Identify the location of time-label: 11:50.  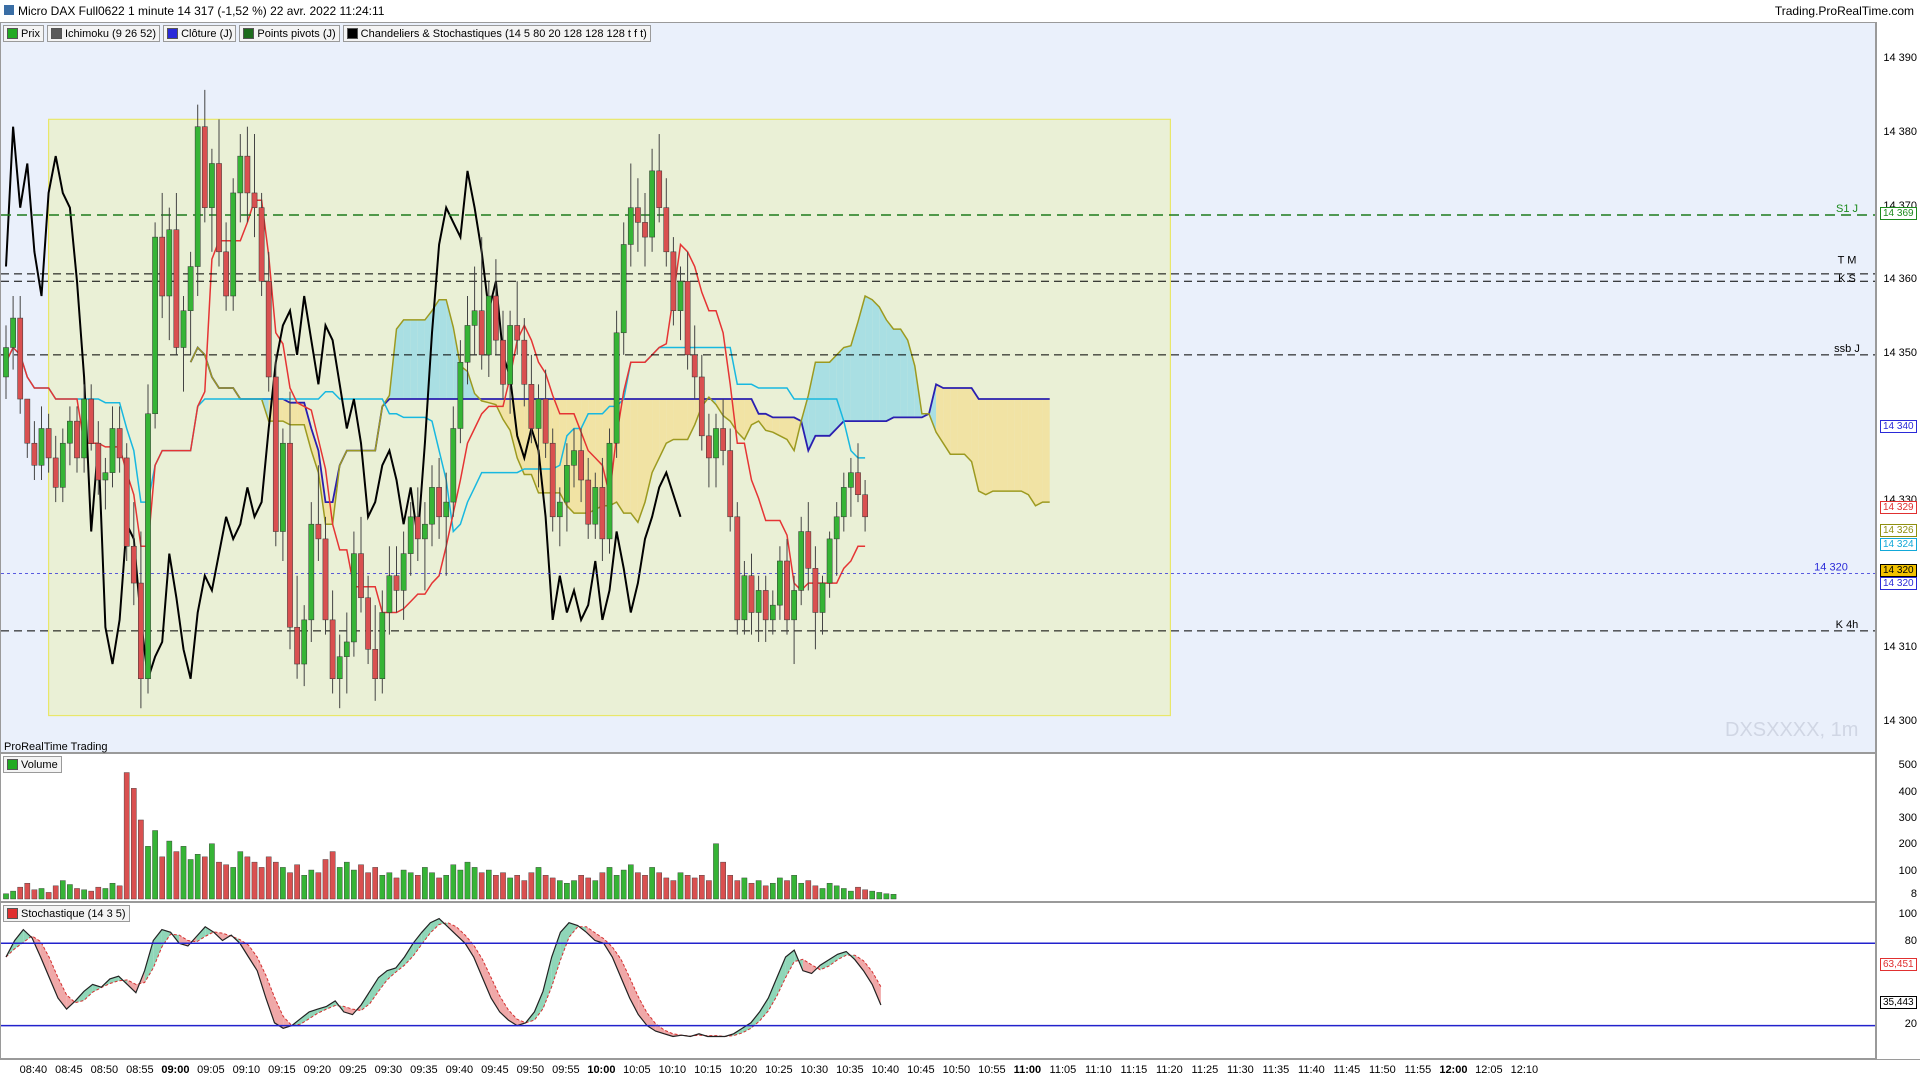
(1382, 1070).